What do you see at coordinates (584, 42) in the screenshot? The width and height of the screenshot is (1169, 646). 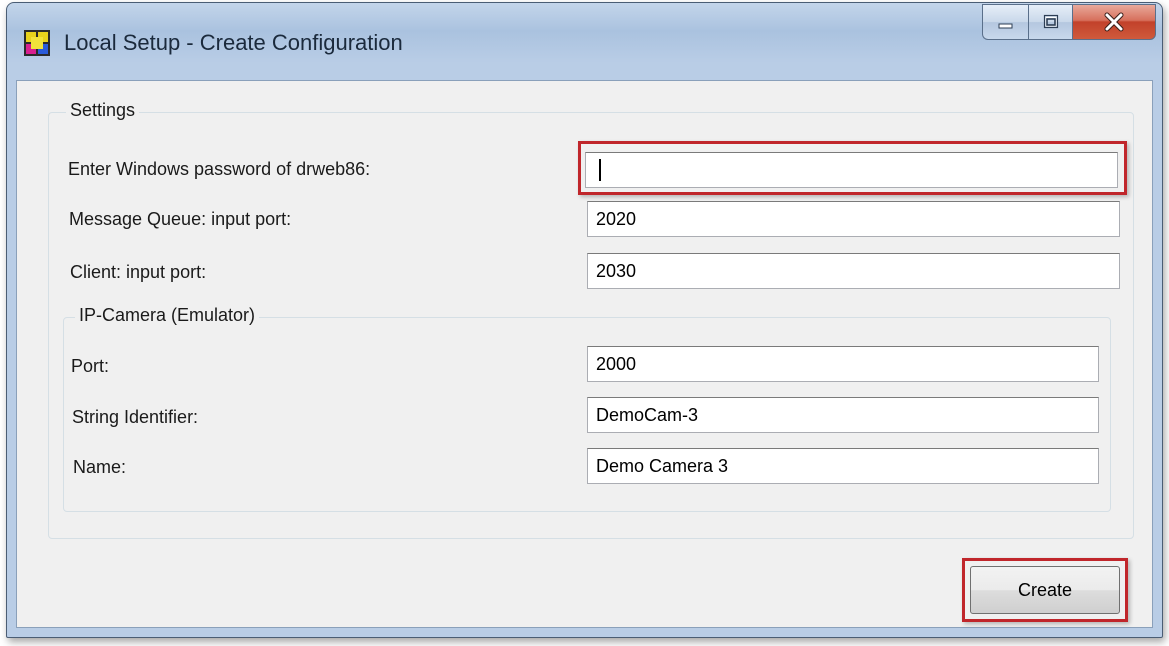 I see `title-bar: Local Setup - Create Configuration` at bounding box center [584, 42].